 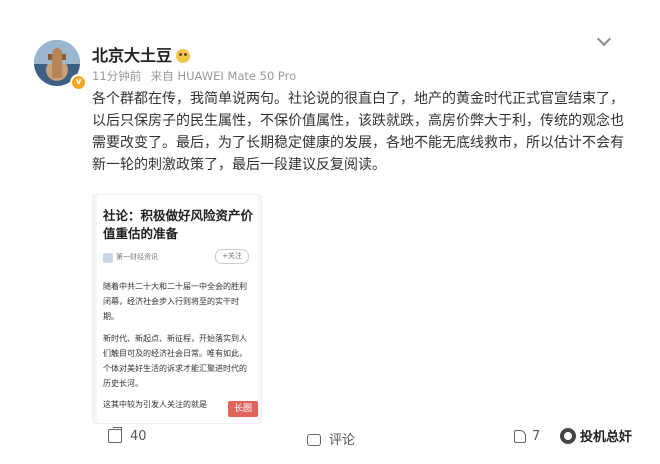 I want to click on article-source-name: 第一财经资讯, so click(x=137, y=257).